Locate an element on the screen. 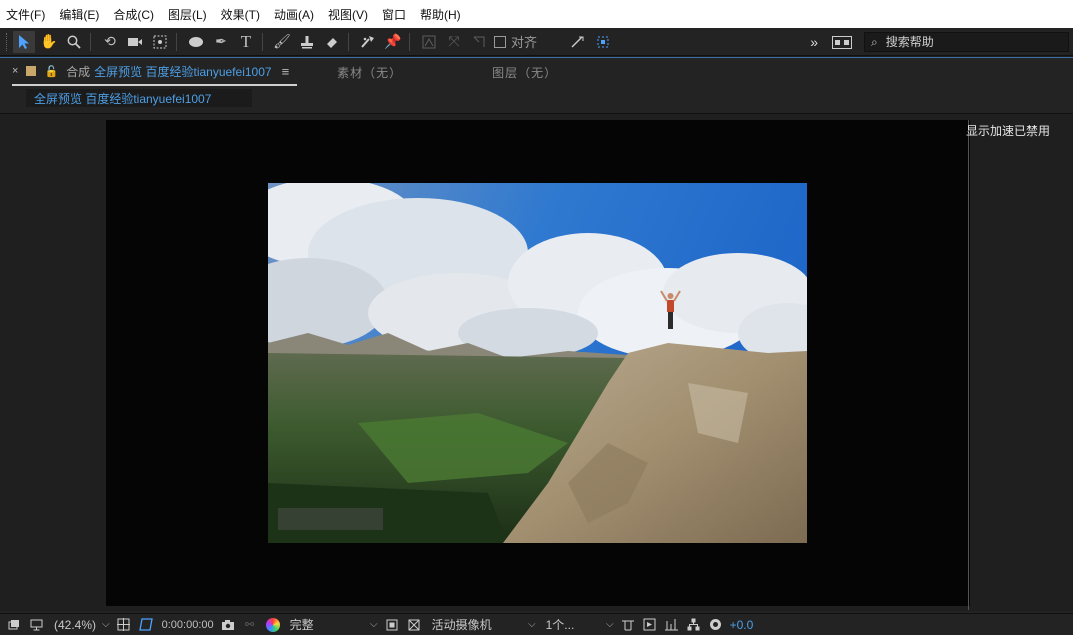 The width and height of the screenshot is (1073, 635). snap-features-icon is located at coordinates (603, 42).